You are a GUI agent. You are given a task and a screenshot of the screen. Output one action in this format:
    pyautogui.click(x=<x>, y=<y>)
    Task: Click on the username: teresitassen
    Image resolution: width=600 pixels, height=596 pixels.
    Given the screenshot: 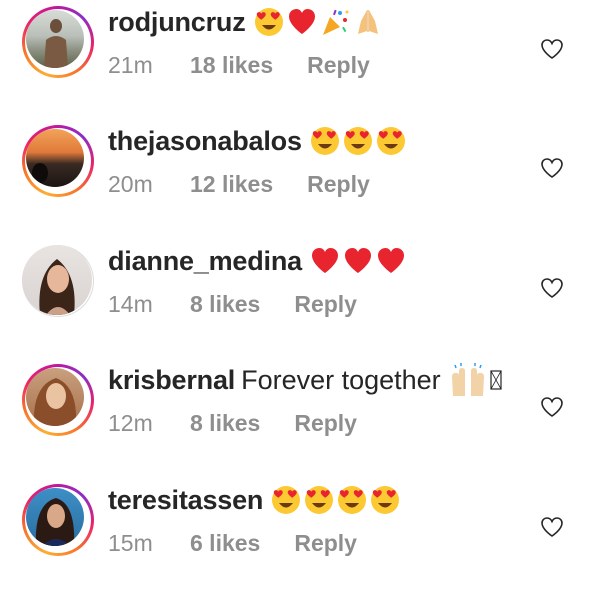 What is the action you would take?
    pyautogui.click(x=185, y=500)
    